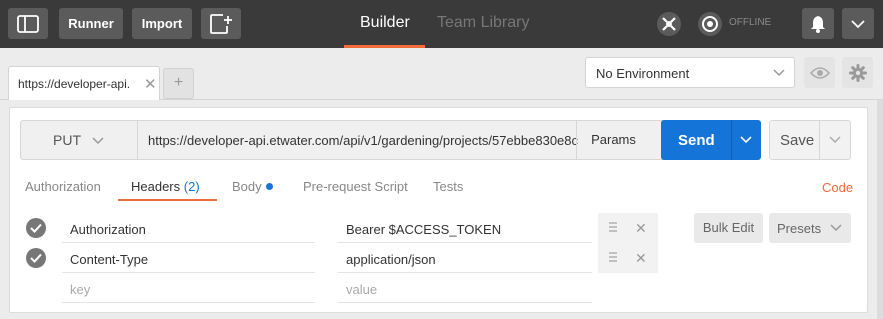  I want to click on eye-icon, so click(819, 72).